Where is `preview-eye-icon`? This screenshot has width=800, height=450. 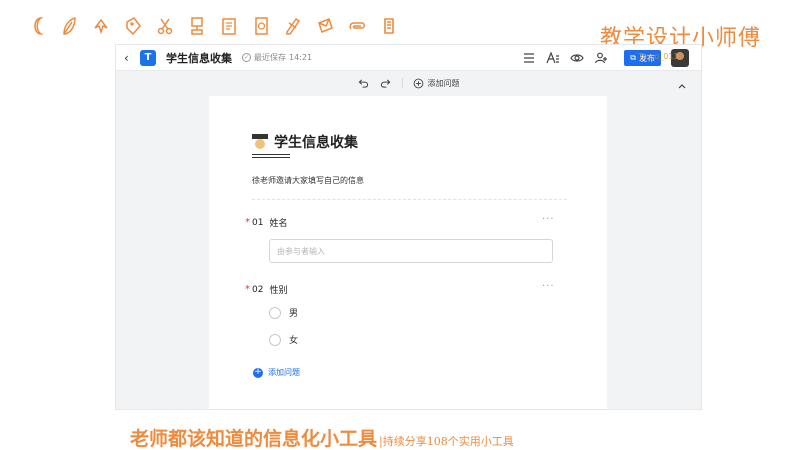 preview-eye-icon is located at coordinates (577, 58).